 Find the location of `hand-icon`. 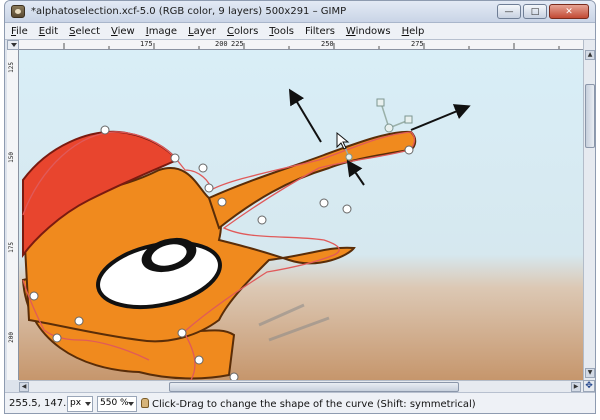

hand-icon is located at coordinates (145, 403).